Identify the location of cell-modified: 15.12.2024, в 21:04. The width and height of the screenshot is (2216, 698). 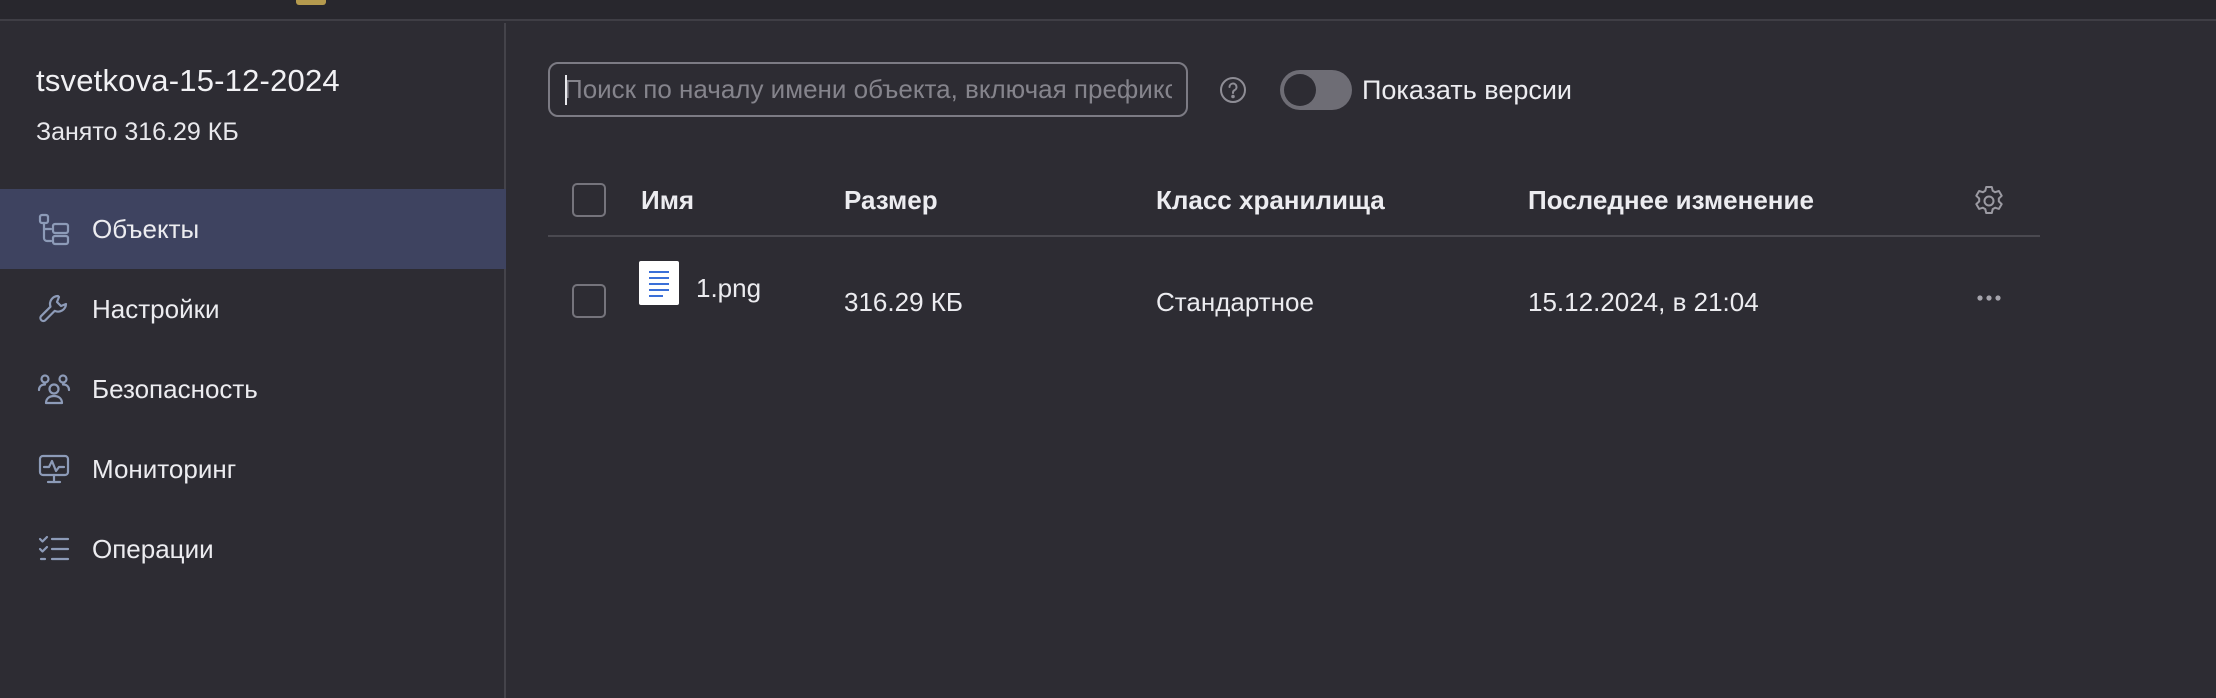
(1643, 302).